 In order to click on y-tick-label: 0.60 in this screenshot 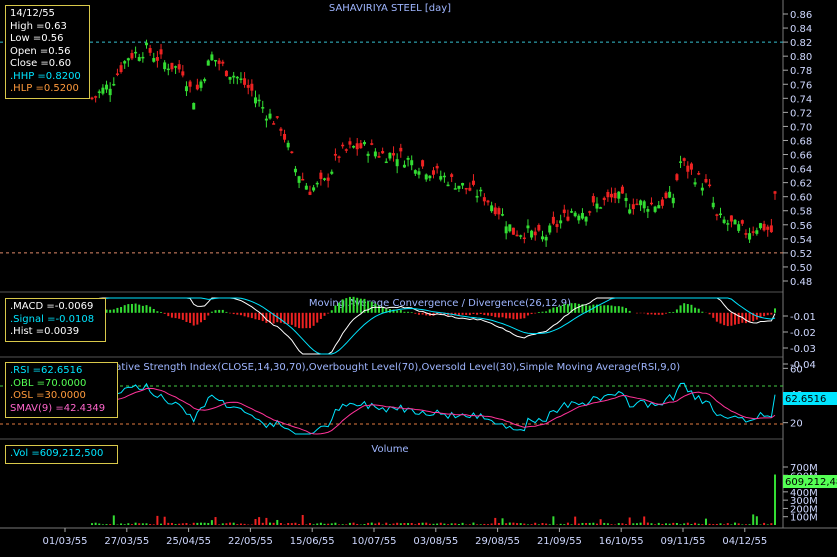, I will do `click(801, 198)`.